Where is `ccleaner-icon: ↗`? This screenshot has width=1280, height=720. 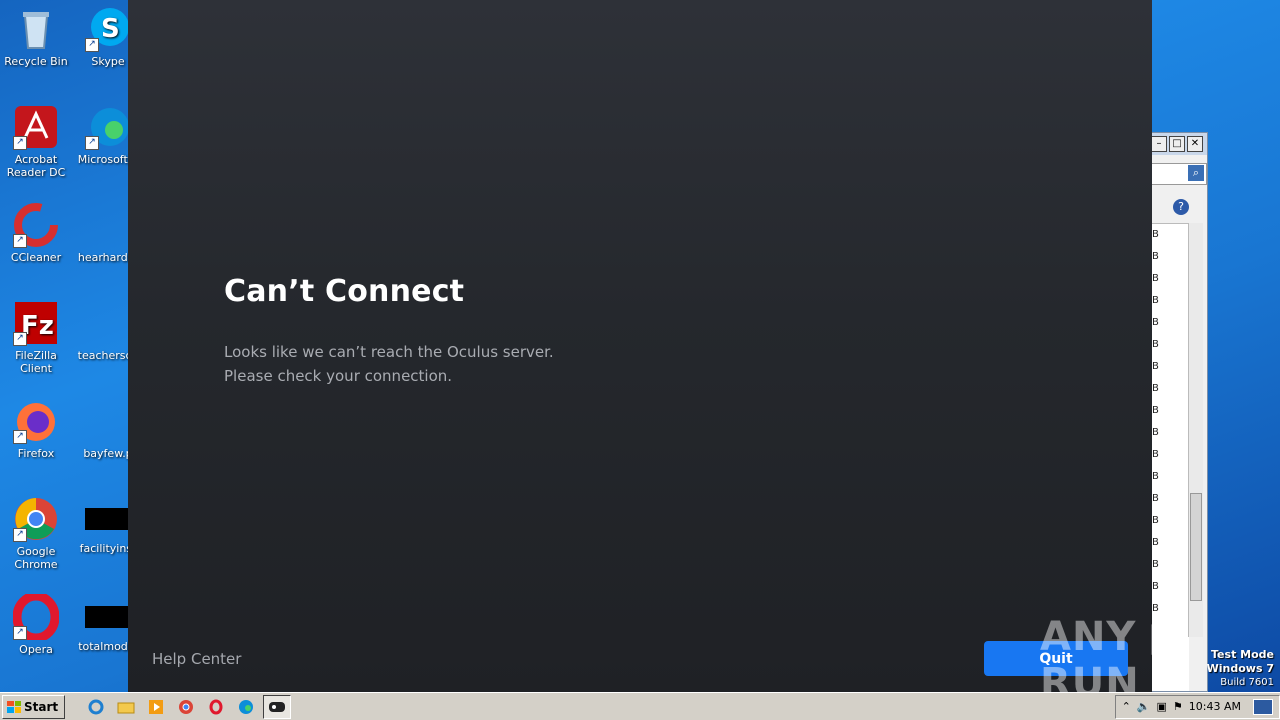
ccleaner-icon: ↗ is located at coordinates (36, 225).